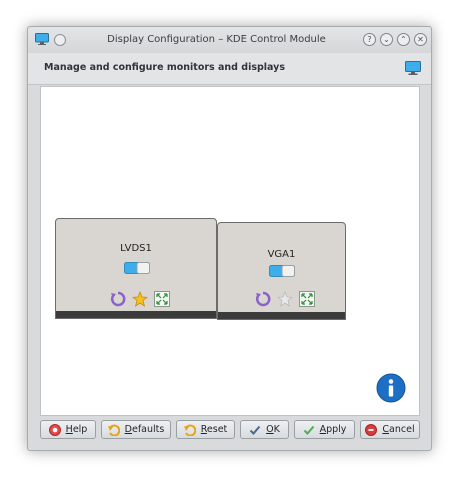 The image size is (461, 480). Describe the element at coordinates (420, 39) in the screenshot. I see `close-button: ✕` at that location.